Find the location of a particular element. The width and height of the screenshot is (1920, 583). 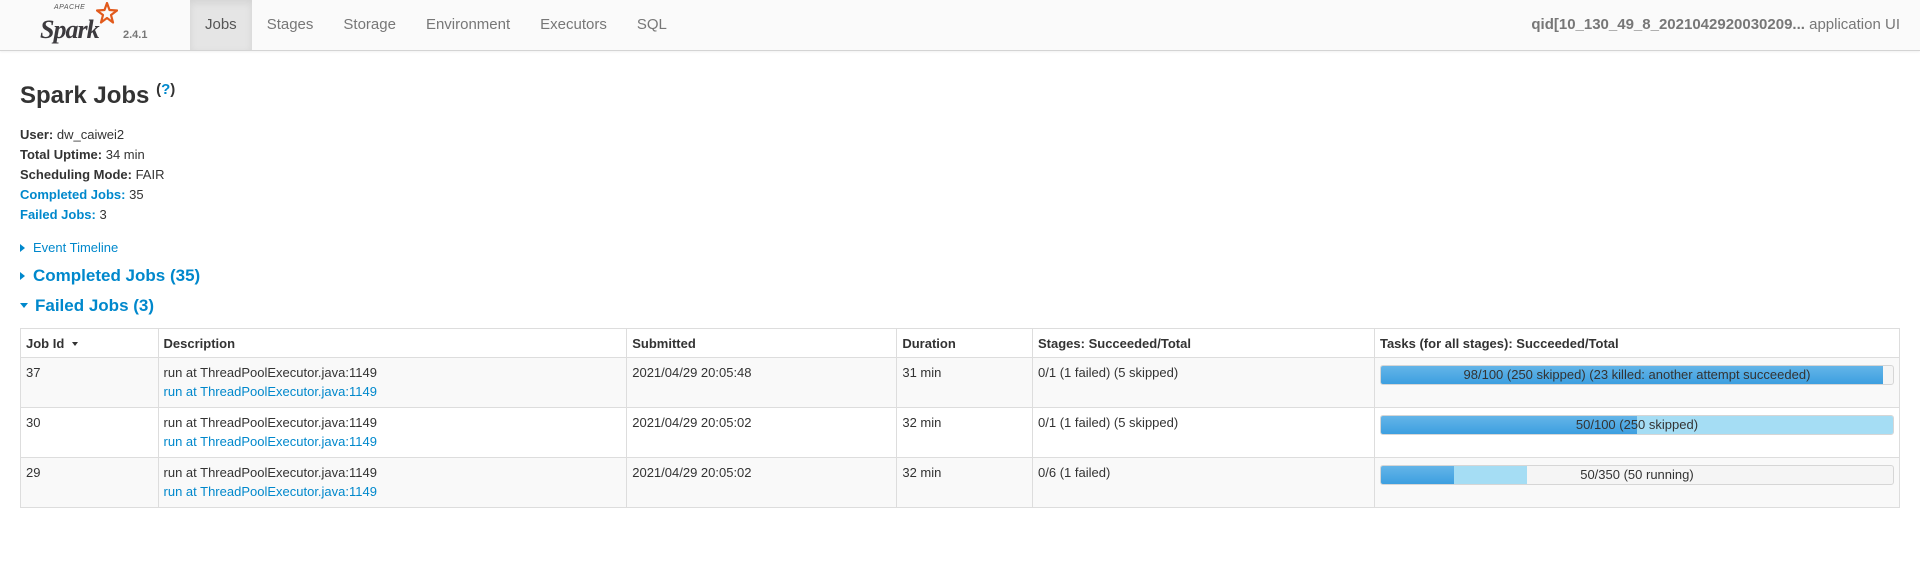

spark-version: 2.4.1 is located at coordinates (135, 35).